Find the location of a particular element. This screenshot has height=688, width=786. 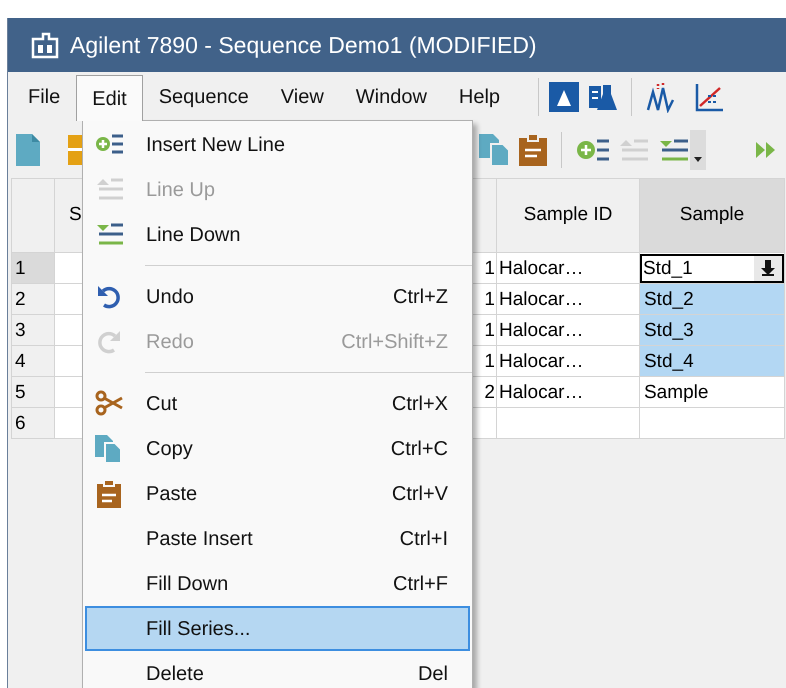

row-header: 3 is located at coordinates (33, 330).